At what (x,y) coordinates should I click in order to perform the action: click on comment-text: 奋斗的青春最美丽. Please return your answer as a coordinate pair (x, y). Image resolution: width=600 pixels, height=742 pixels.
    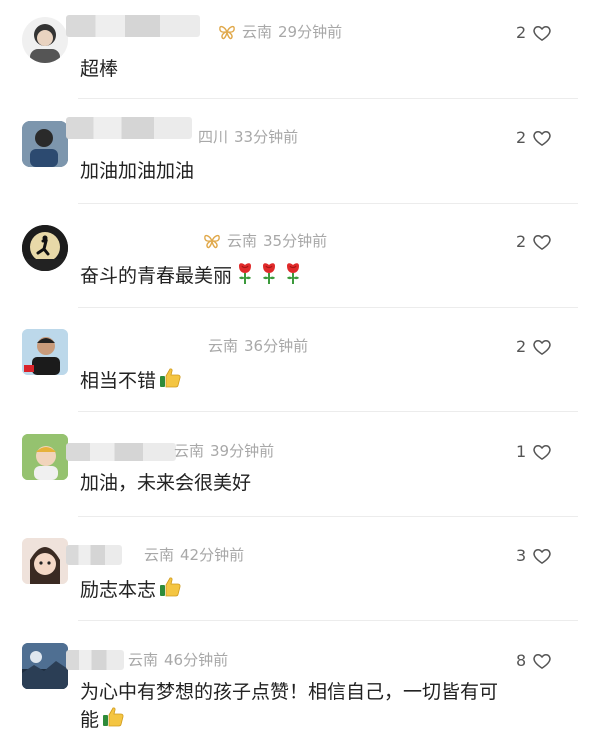
    Looking at the image, I should click on (156, 276).